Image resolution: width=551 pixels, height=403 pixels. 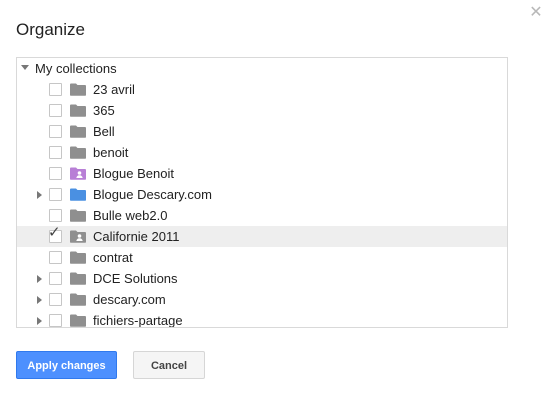 I want to click on collection-row: Blogue Descary.com, so click(x=262, y=194).